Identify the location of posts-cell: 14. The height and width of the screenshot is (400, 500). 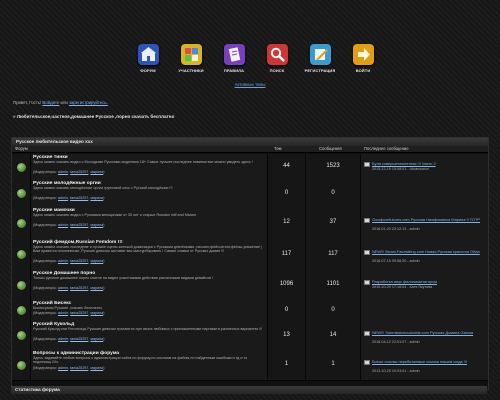
(333, 335).